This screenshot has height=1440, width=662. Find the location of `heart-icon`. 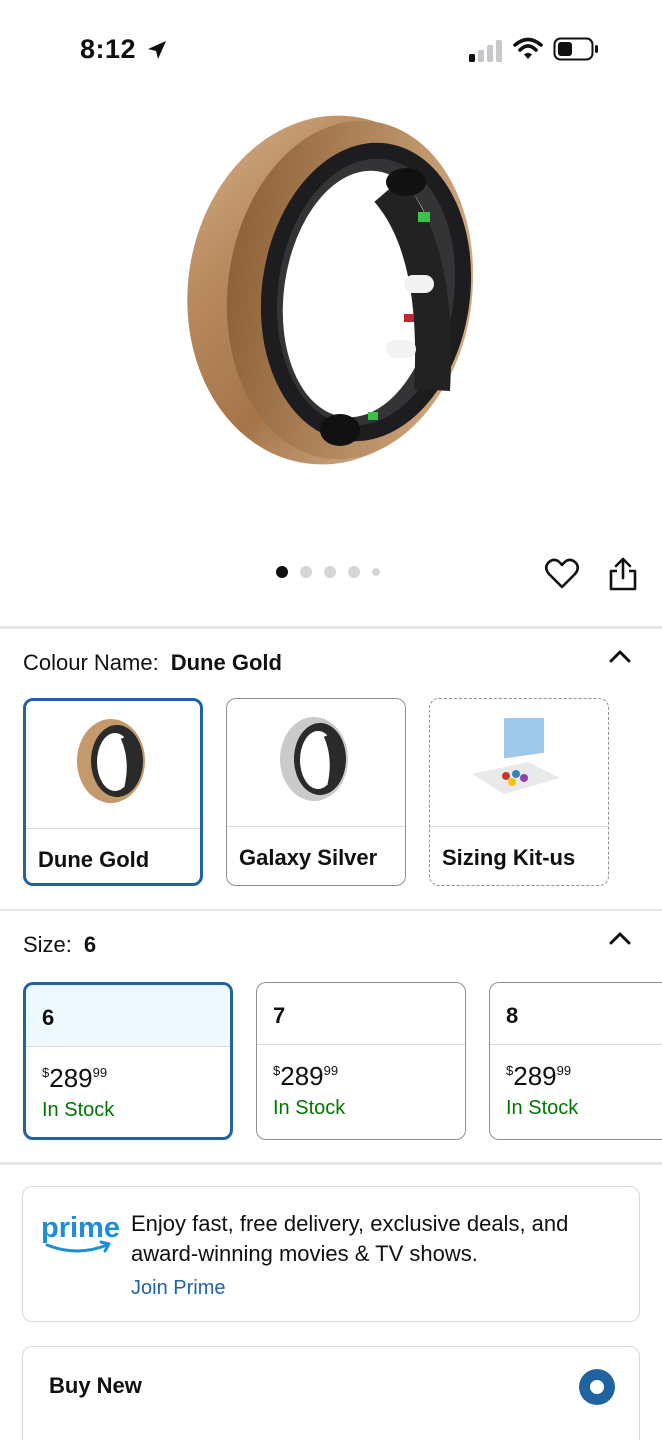

heart-icon is located at coordinates (562, 574).